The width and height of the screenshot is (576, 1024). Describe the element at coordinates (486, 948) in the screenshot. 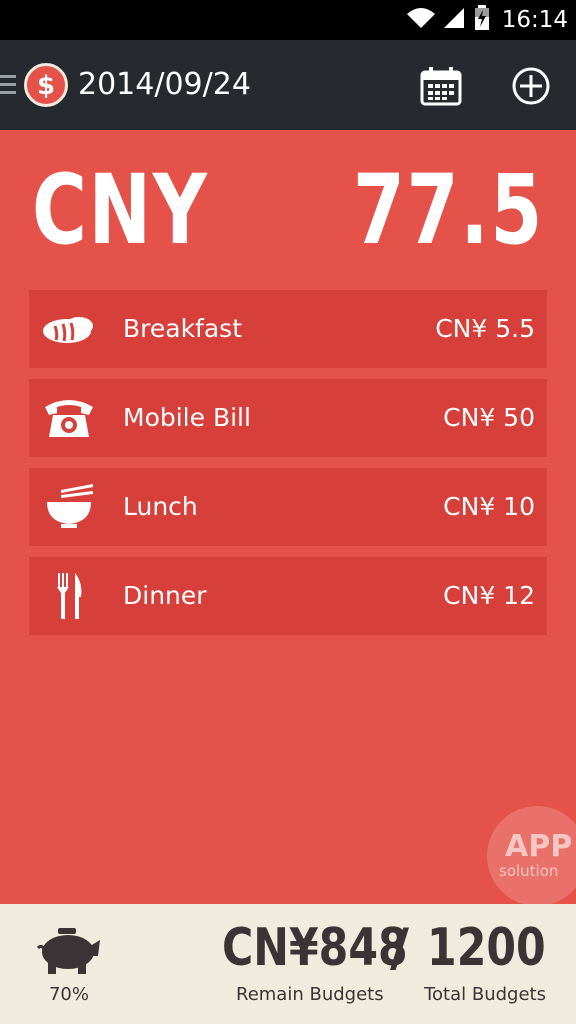

I see `total-budget-value: 1200` at that location.